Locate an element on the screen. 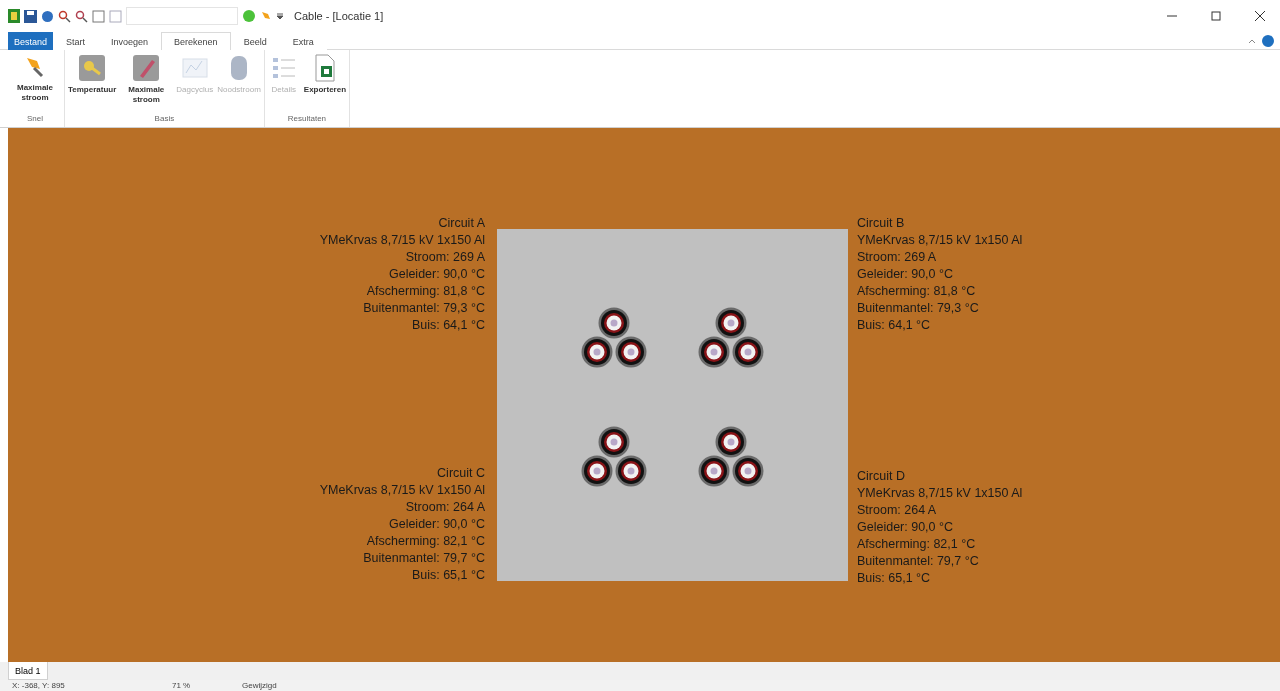 The image size is (1280, 691). save-icon is located at coordinates (30, 16).